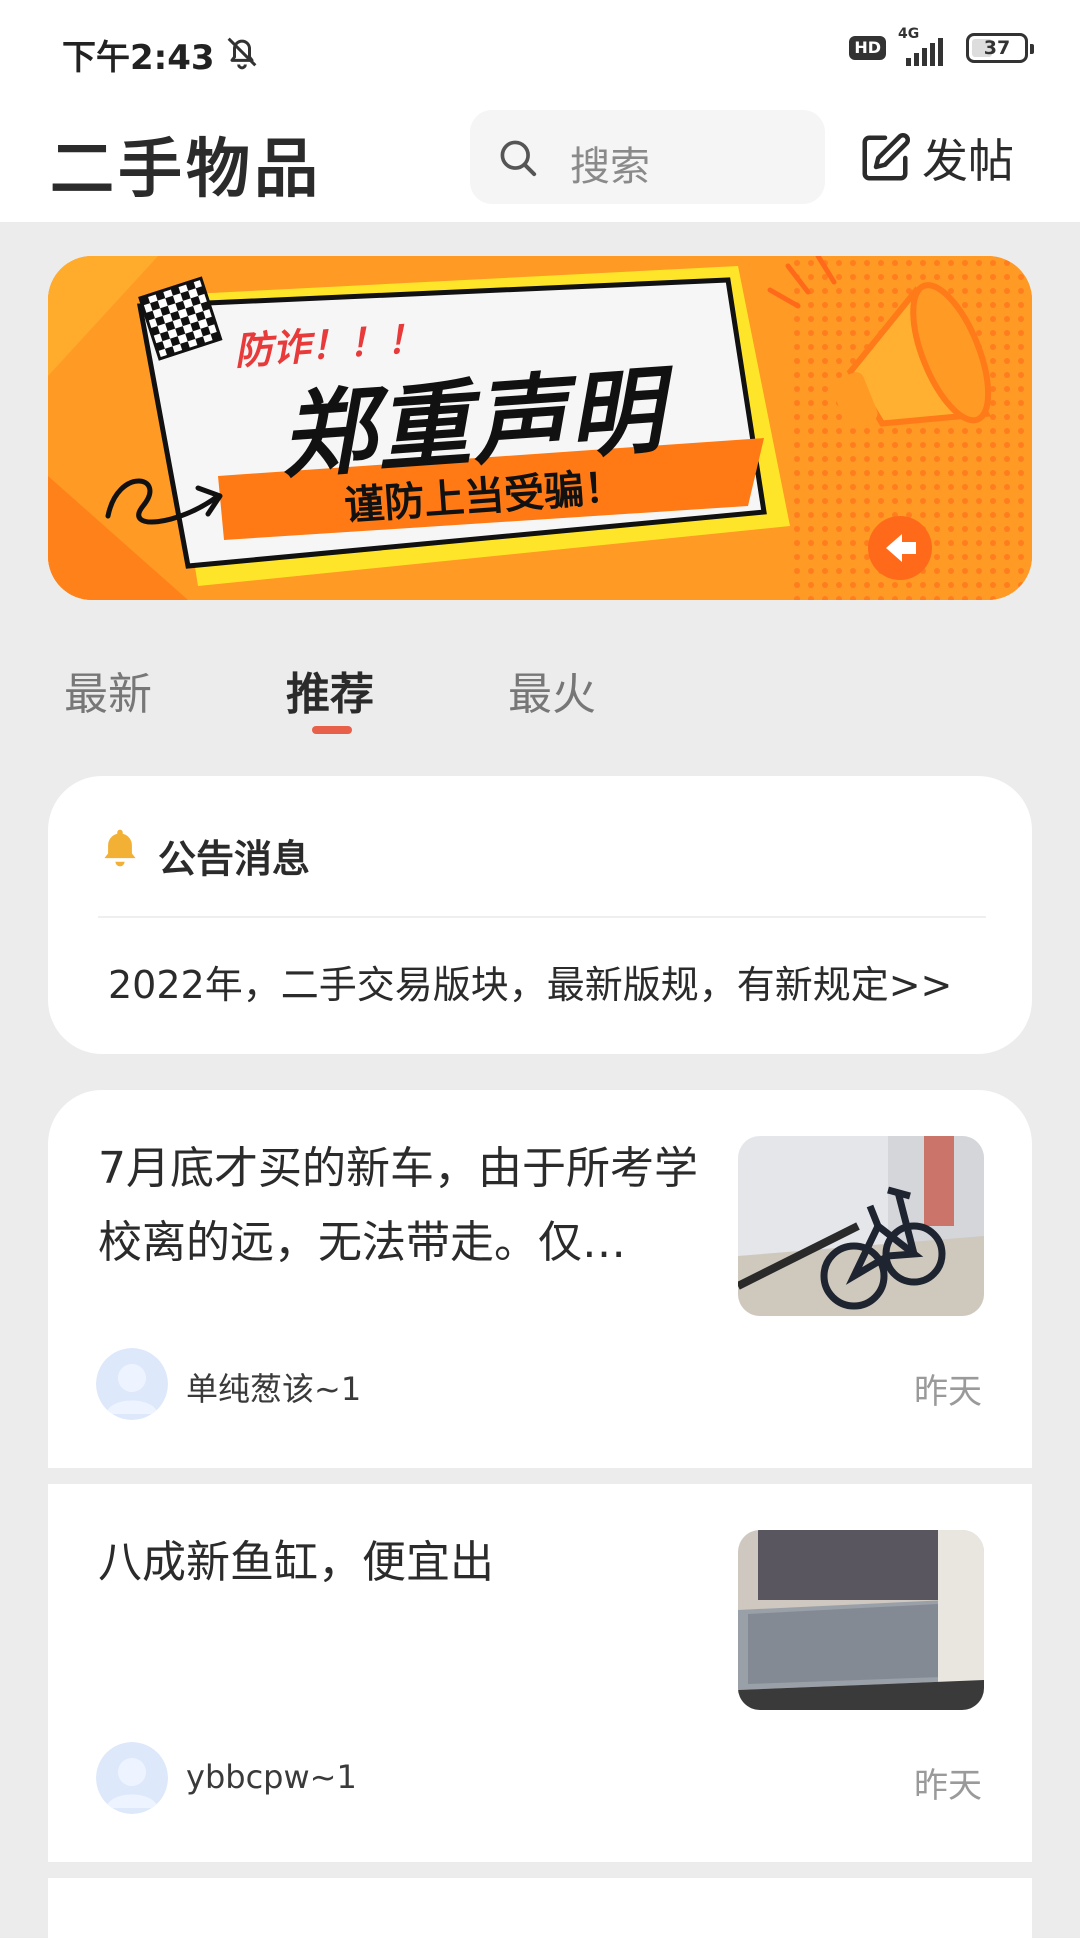 Image resolution: width=1080 pixels, height=1938 pixels. What do you see at coordinates (330, 690) in the screenshot?
I see `tab-recommended: 推荐` at bounding box center [330, 690].